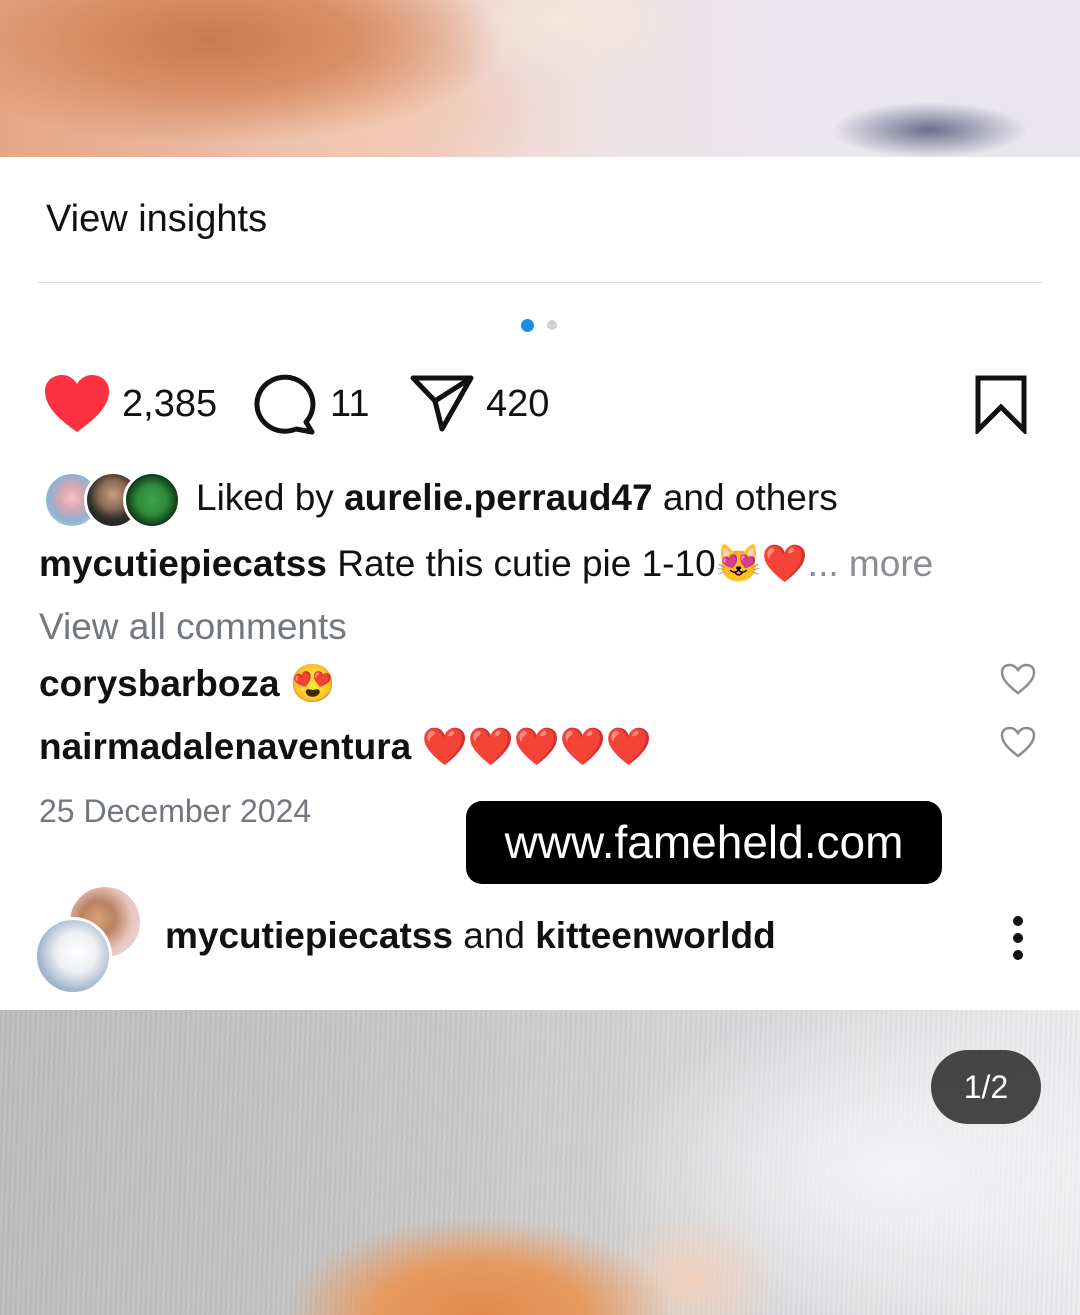 The image size is (1080, 1315). Describe the element at coordinates (498, 497) in the screenshot. I see `liked-by-username: aurelie.perraud47` at that location.